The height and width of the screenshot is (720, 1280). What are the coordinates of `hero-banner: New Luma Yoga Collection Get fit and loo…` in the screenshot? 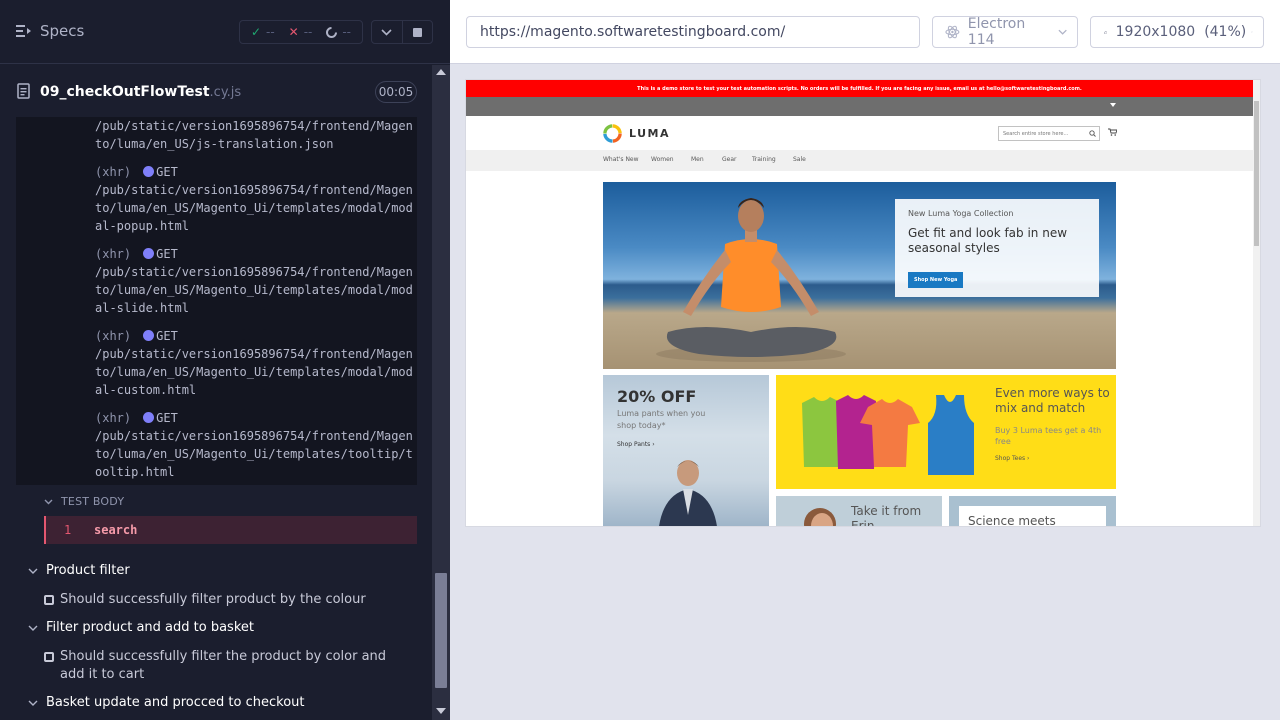 It's located at (859, 275).